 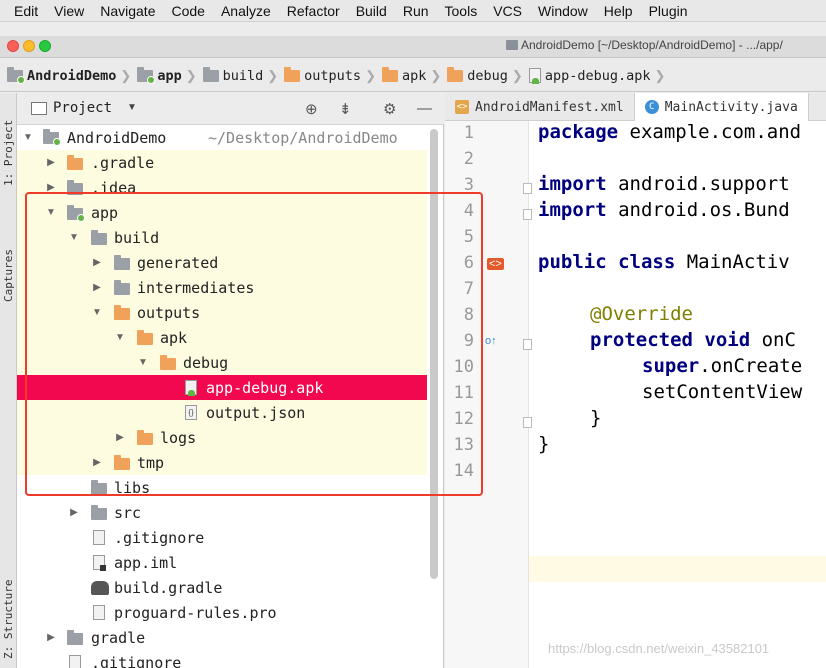 What do you see at coordinates (105, 212) in the screenshot?
I see `tree-label: app` at bounding box center [105, 212].